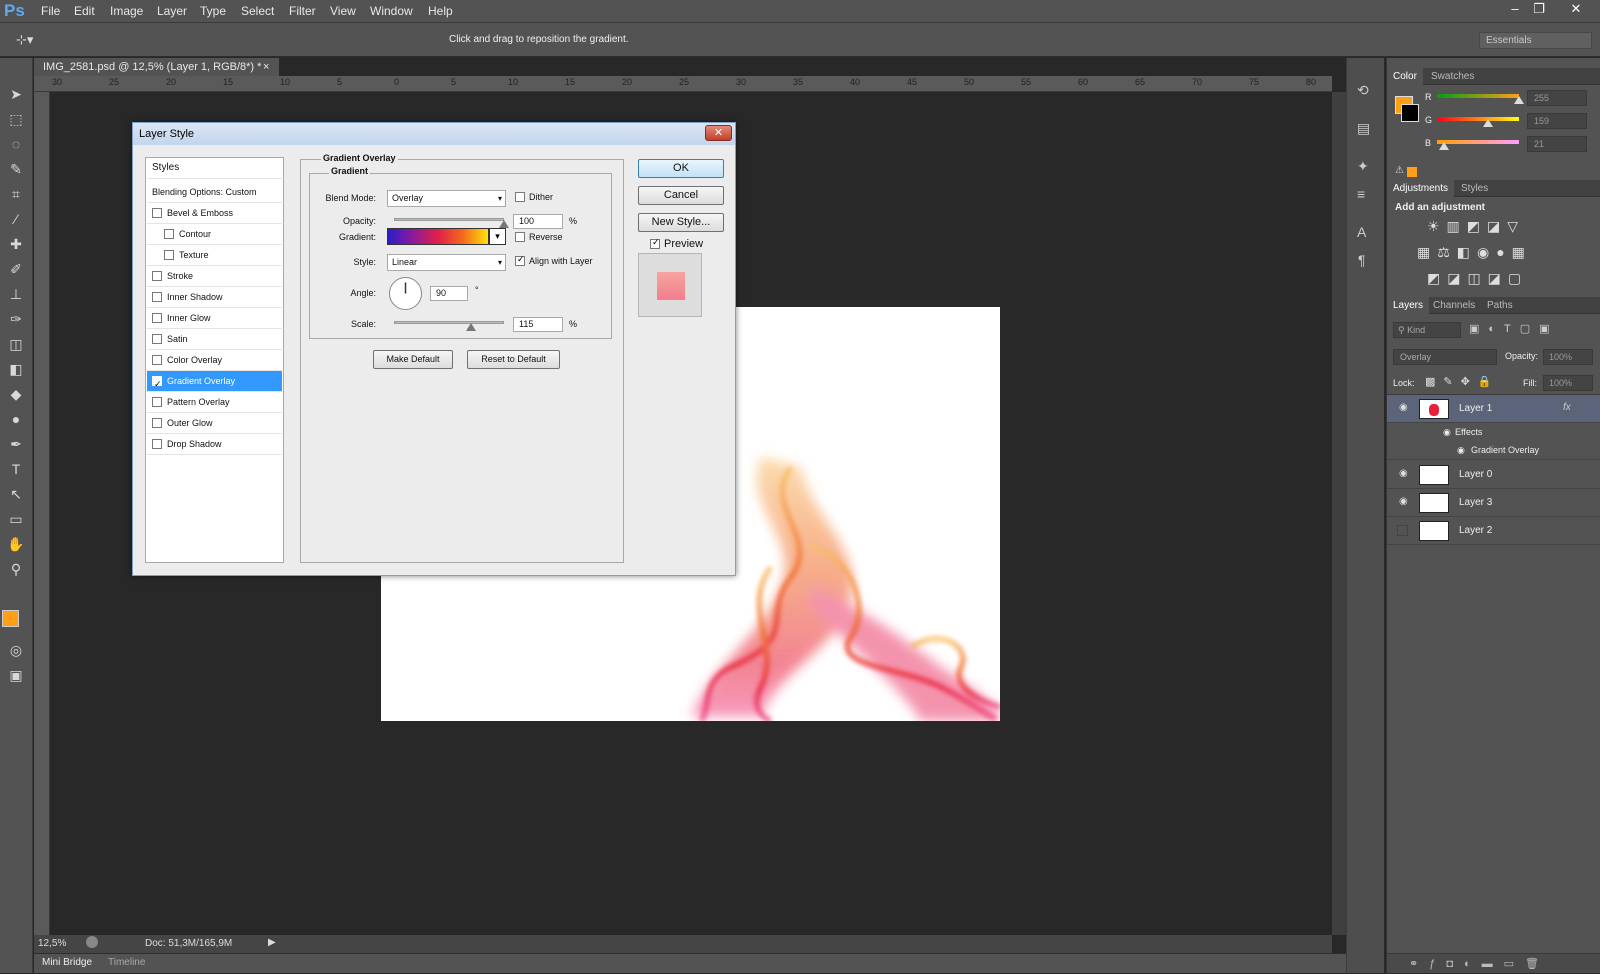  I want to click on tab-adjustments: Adjustments, so click(1421, 188).